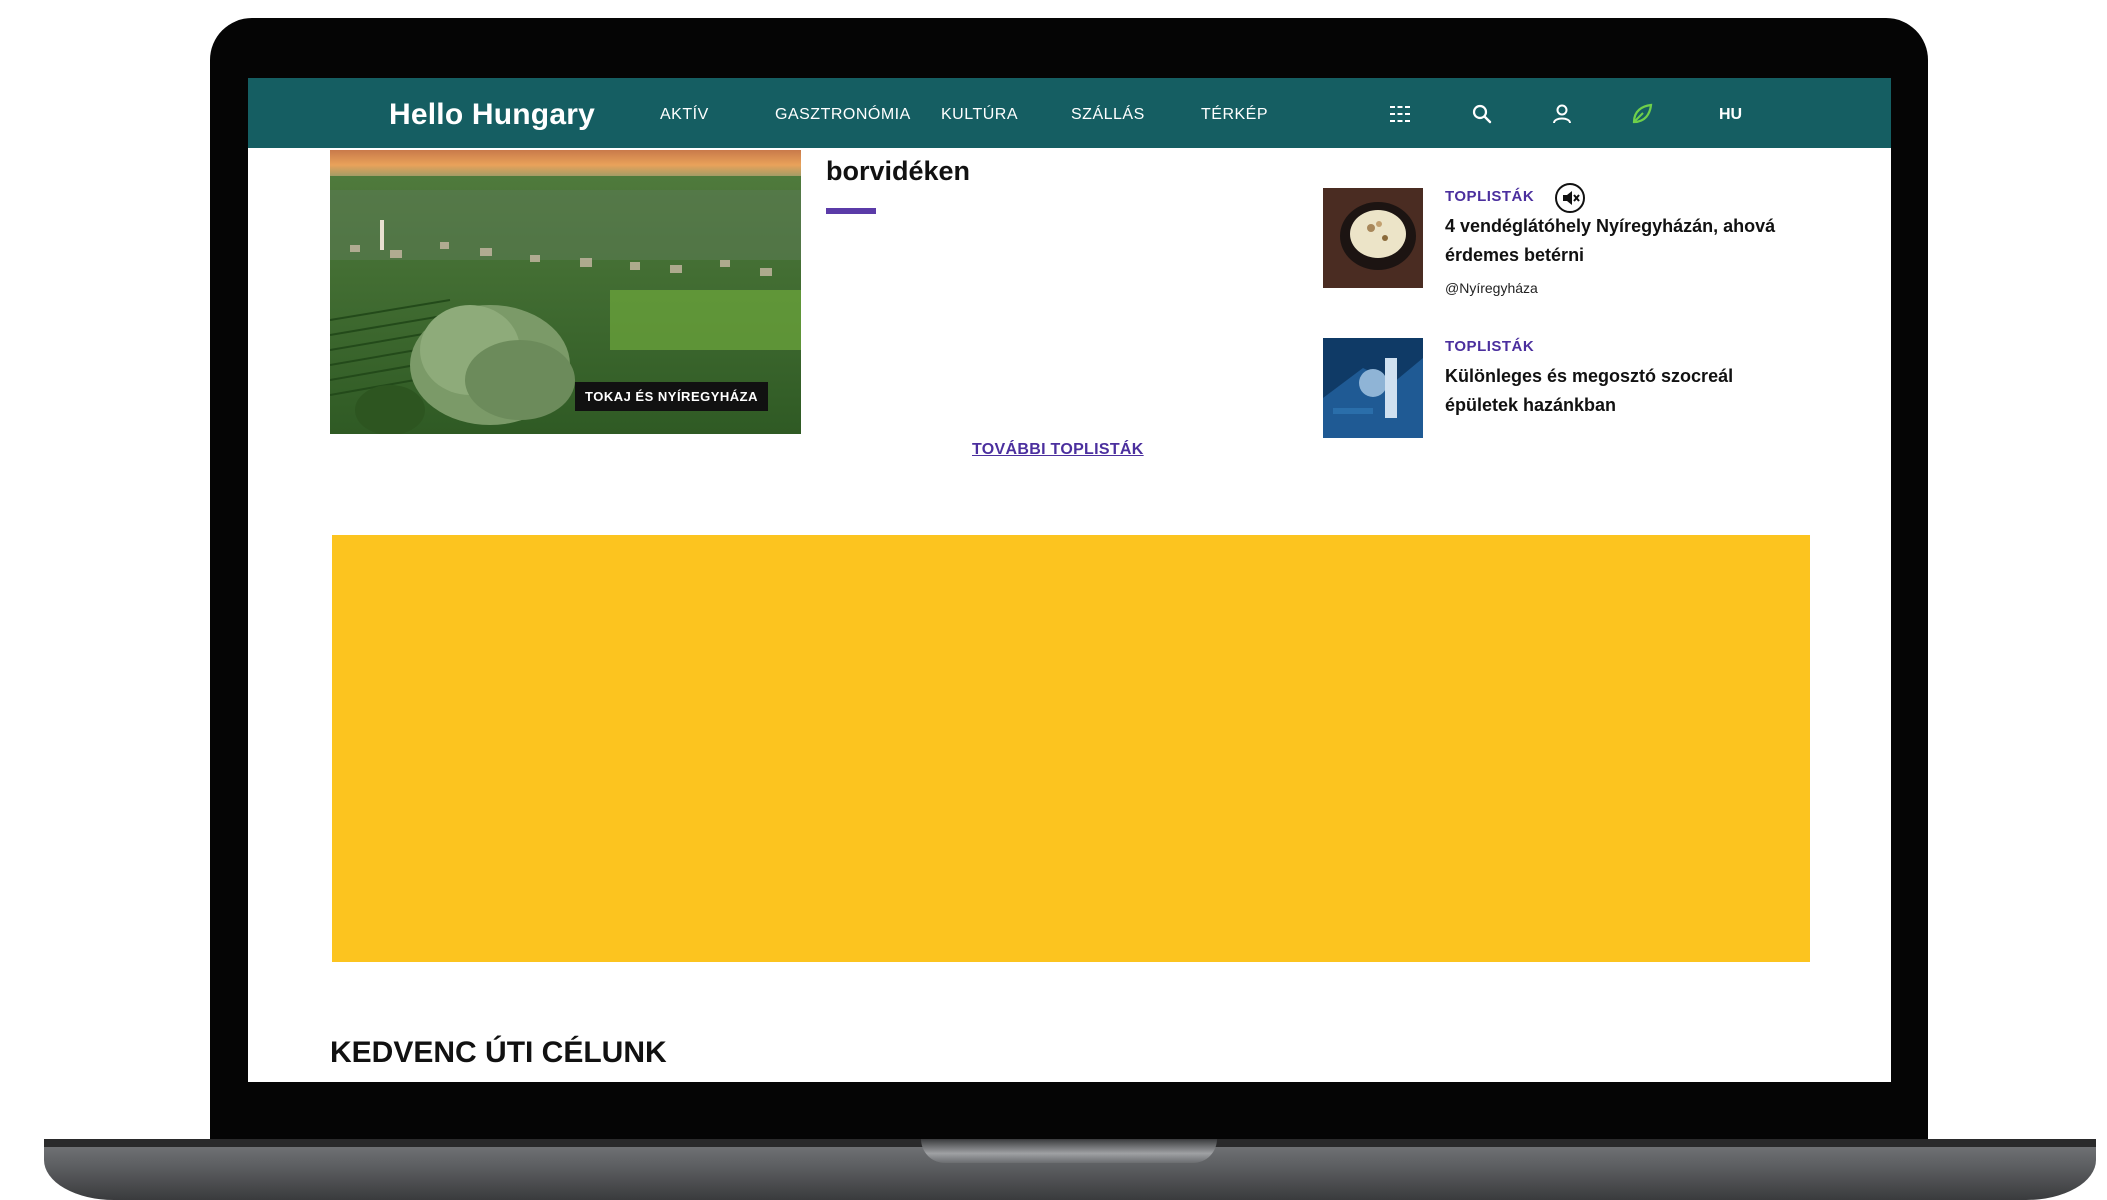 Image resolution: width=2107 pixels, height=1200 pixels. I want to click on nav-item-aktiv: AKTÍV, so click(684, 115).